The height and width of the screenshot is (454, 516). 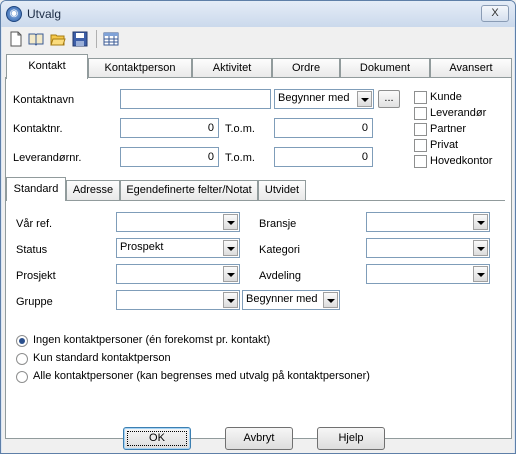 What do you see at coordinates (420, 145) in the screenshot?
I see `privat-checkbox` at bounding box center [420, 145].